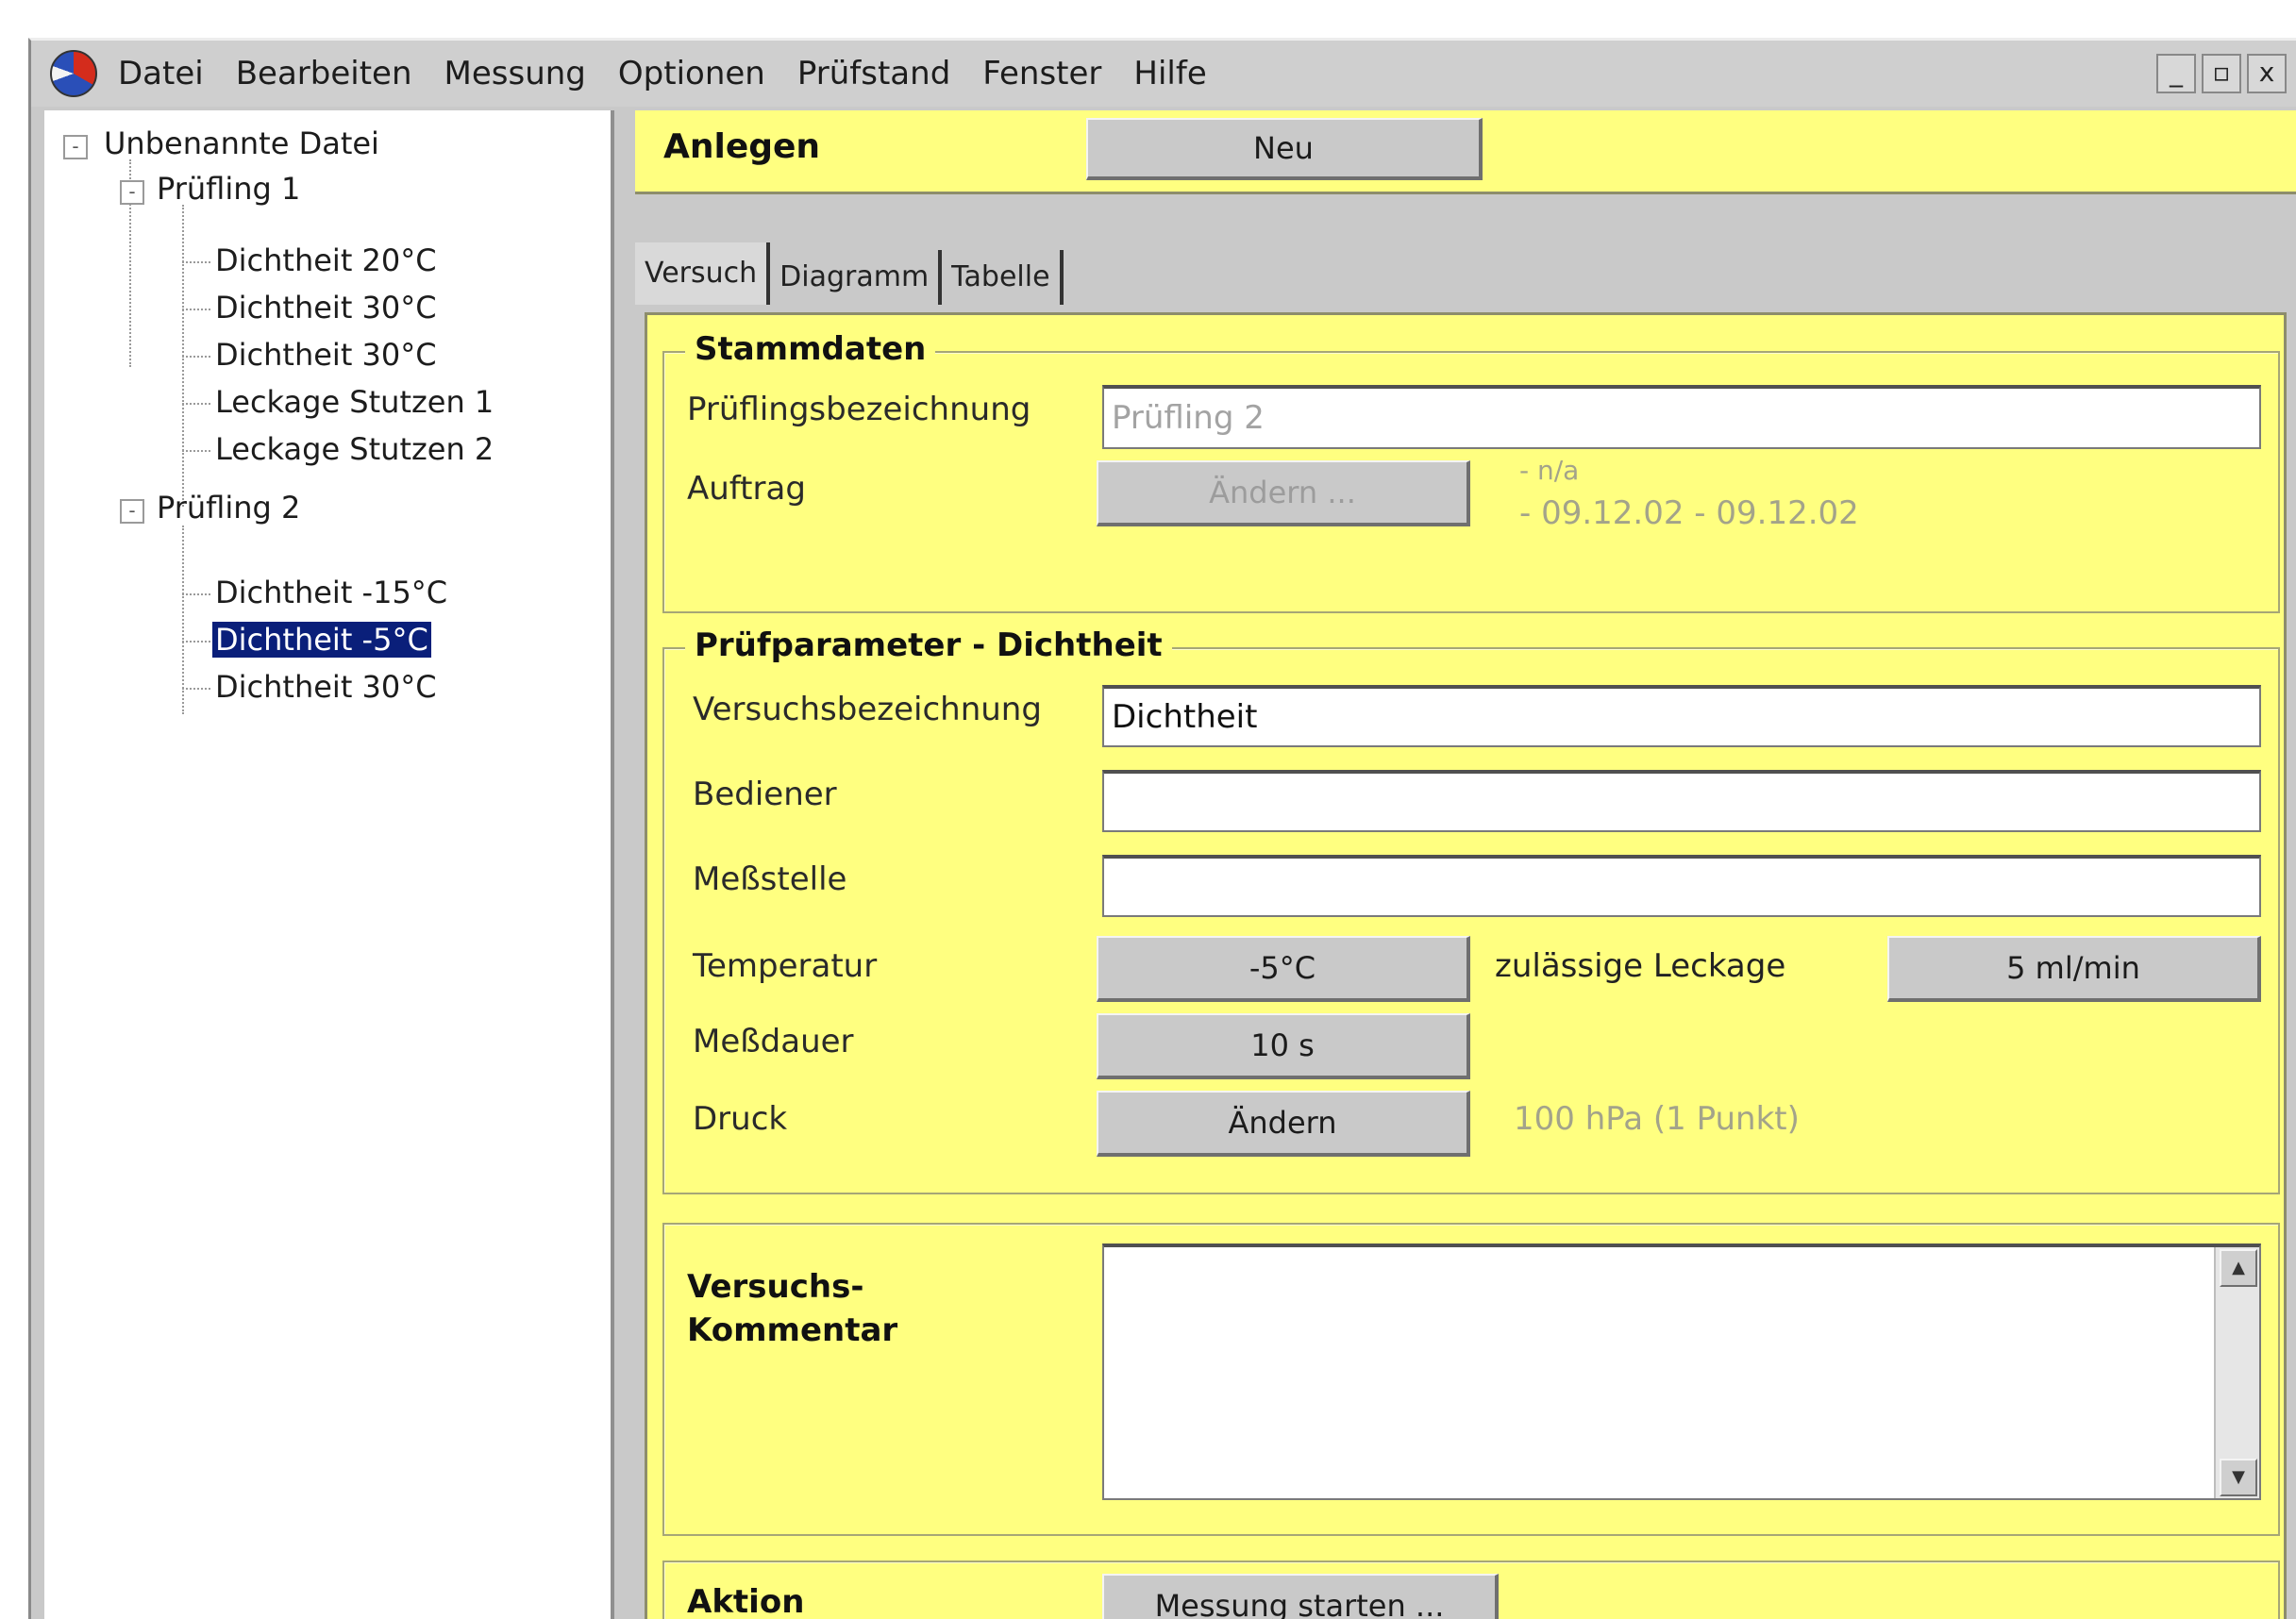 The width and height of the screenshot is (2296, 1619). I want to click on kommentar-label-2: Kommentar, so click(792, 1330).